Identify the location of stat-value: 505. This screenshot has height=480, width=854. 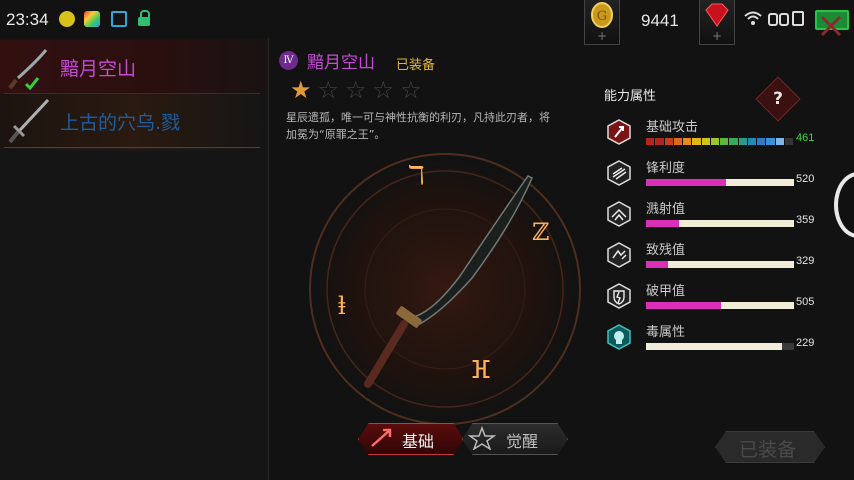
(805, 302).